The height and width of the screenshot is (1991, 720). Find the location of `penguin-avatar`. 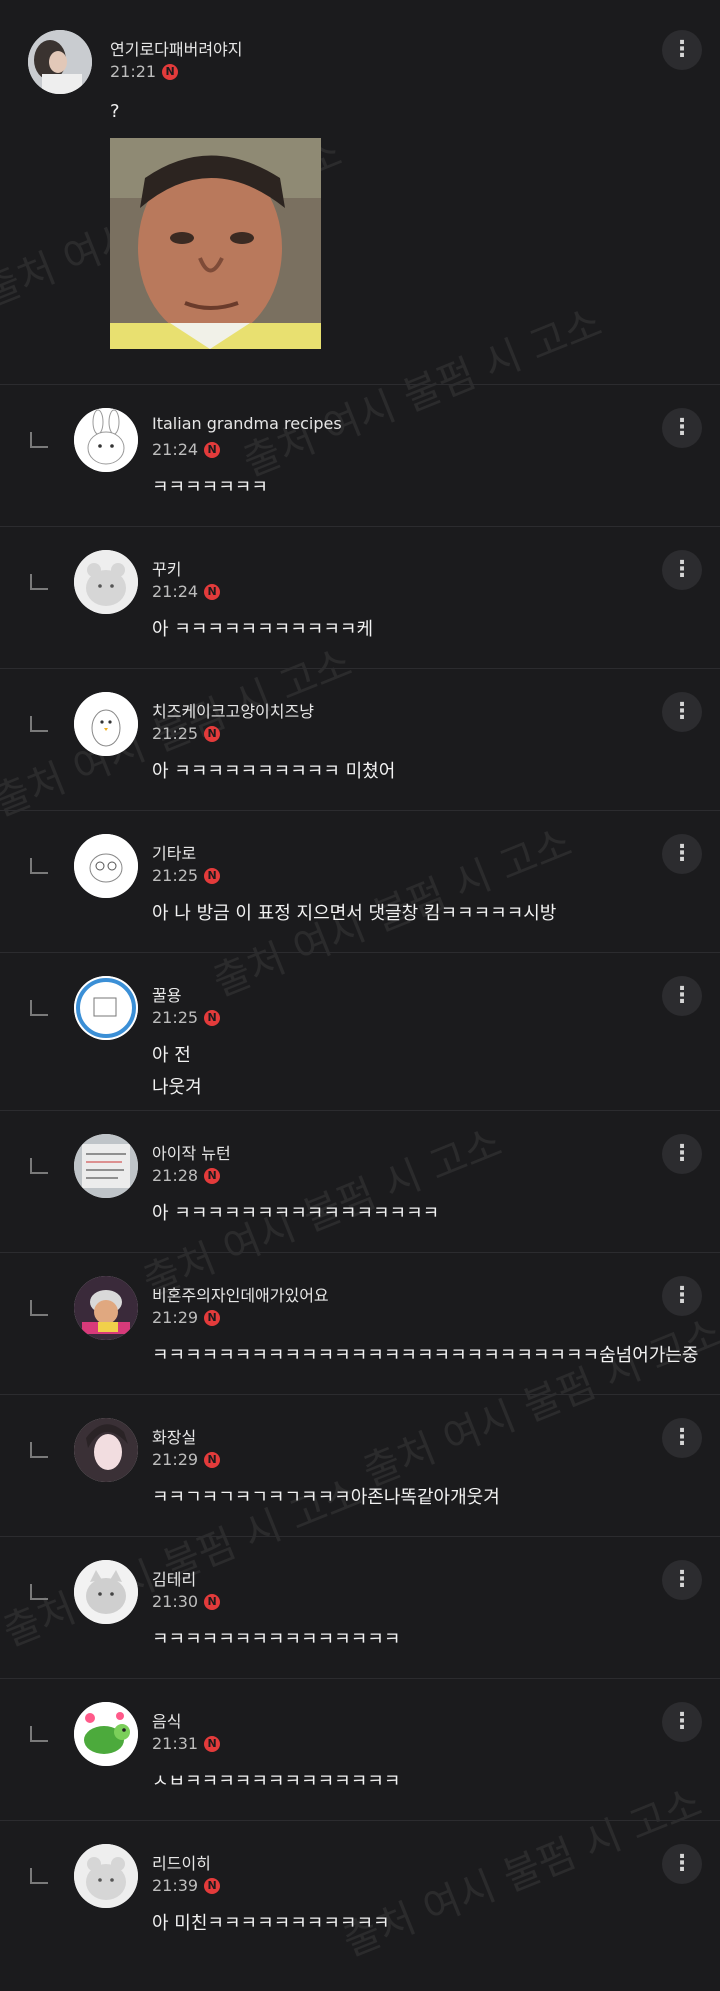

penguin-avatar is located at coordinates (106, 724).